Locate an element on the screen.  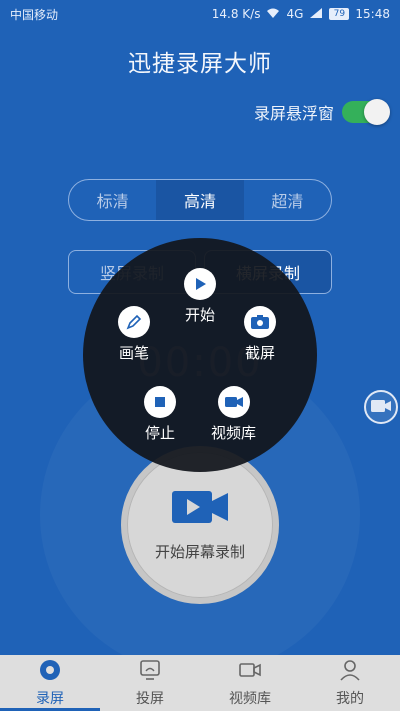
play-icon is located at coordinates (200, 284).